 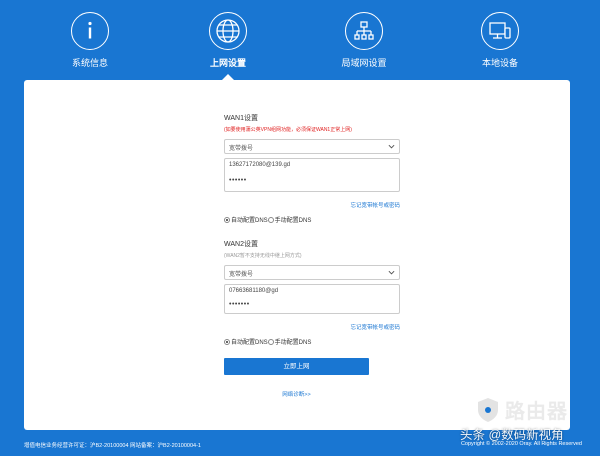 What do you see at coordinates (270, 219) in the screenshot?
I see `wan1-dns-manual-radio` at bounding box center [270, 219].